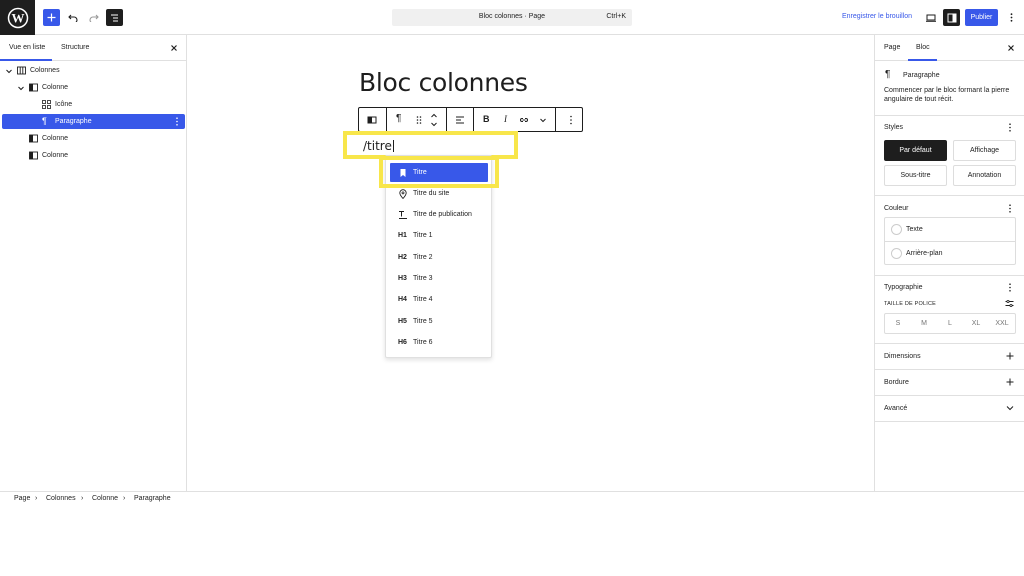 The height and width of the screenshot is (576, 1024). I want to click on font-size-xl: XL, so click(976, 323).